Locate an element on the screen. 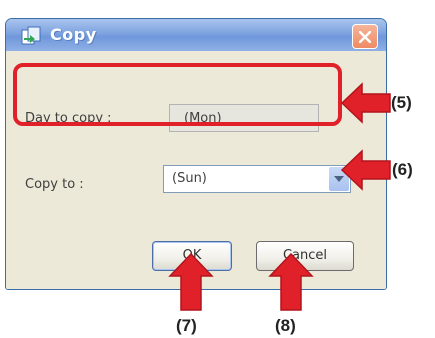 This screenshot has height=338, width=435. copy-to-dropdown: (Sun) is located at coordinates (257, 179).